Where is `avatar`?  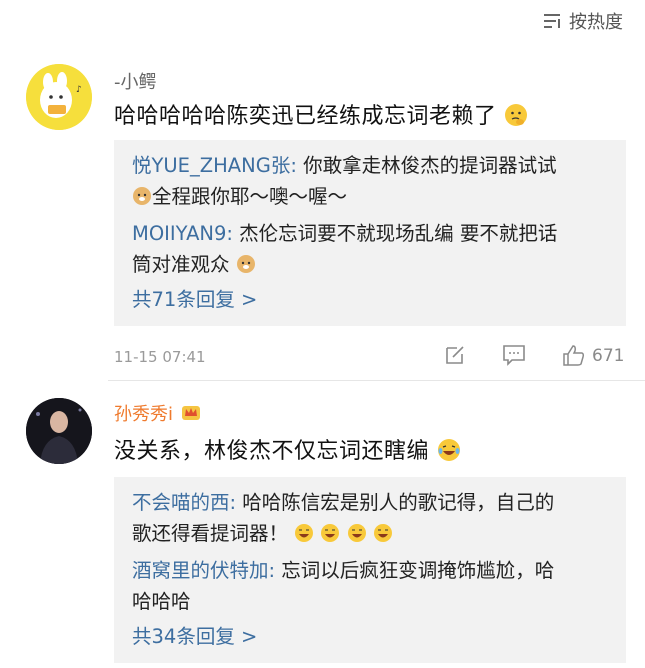 avatar is located at coordinates (59, 431).